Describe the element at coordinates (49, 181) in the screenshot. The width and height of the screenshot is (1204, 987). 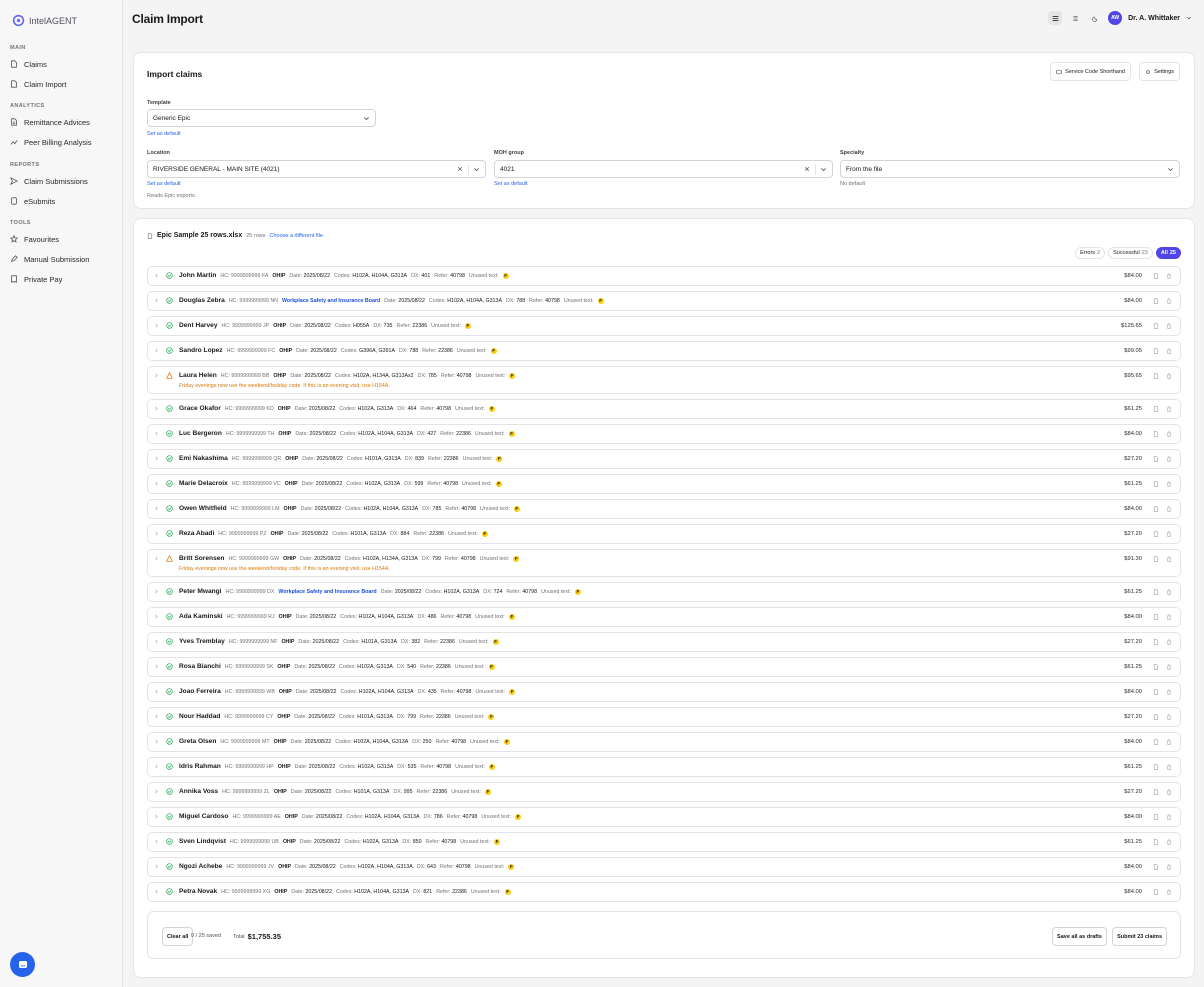
I see `sidebar-item-claim-submissions: Claim Submissions` at that location.